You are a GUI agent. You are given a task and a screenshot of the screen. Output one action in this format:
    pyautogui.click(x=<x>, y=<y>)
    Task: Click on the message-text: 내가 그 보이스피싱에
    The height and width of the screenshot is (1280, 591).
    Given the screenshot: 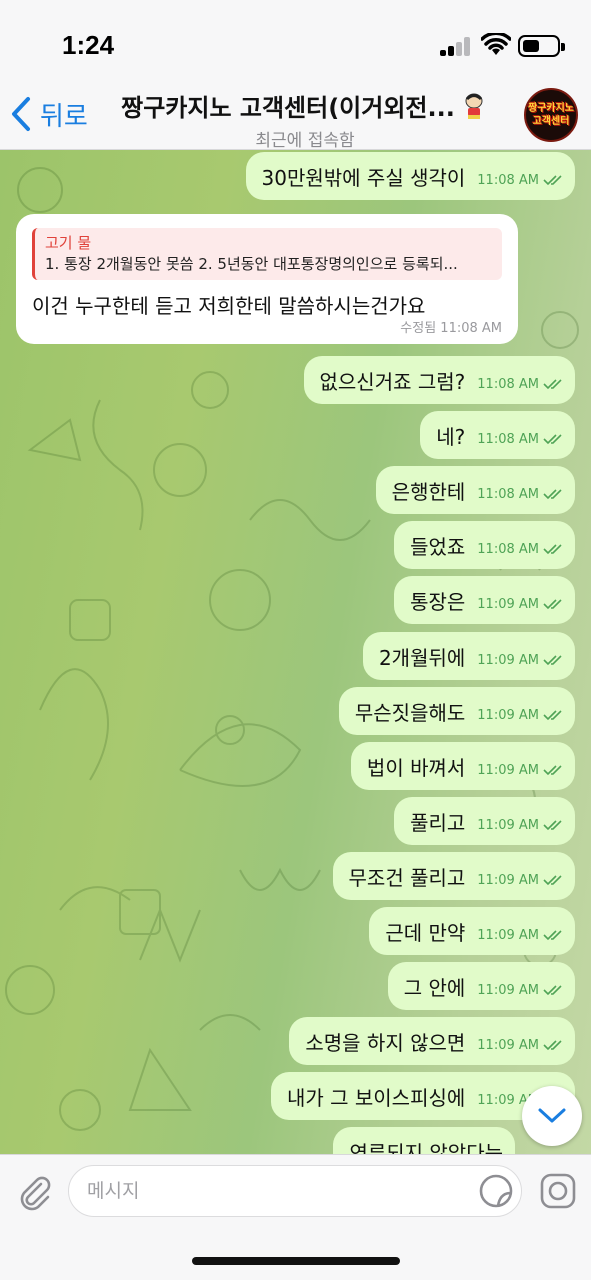 What is the action you would take?
    pyautogui.click(x=376, y=1097)
    